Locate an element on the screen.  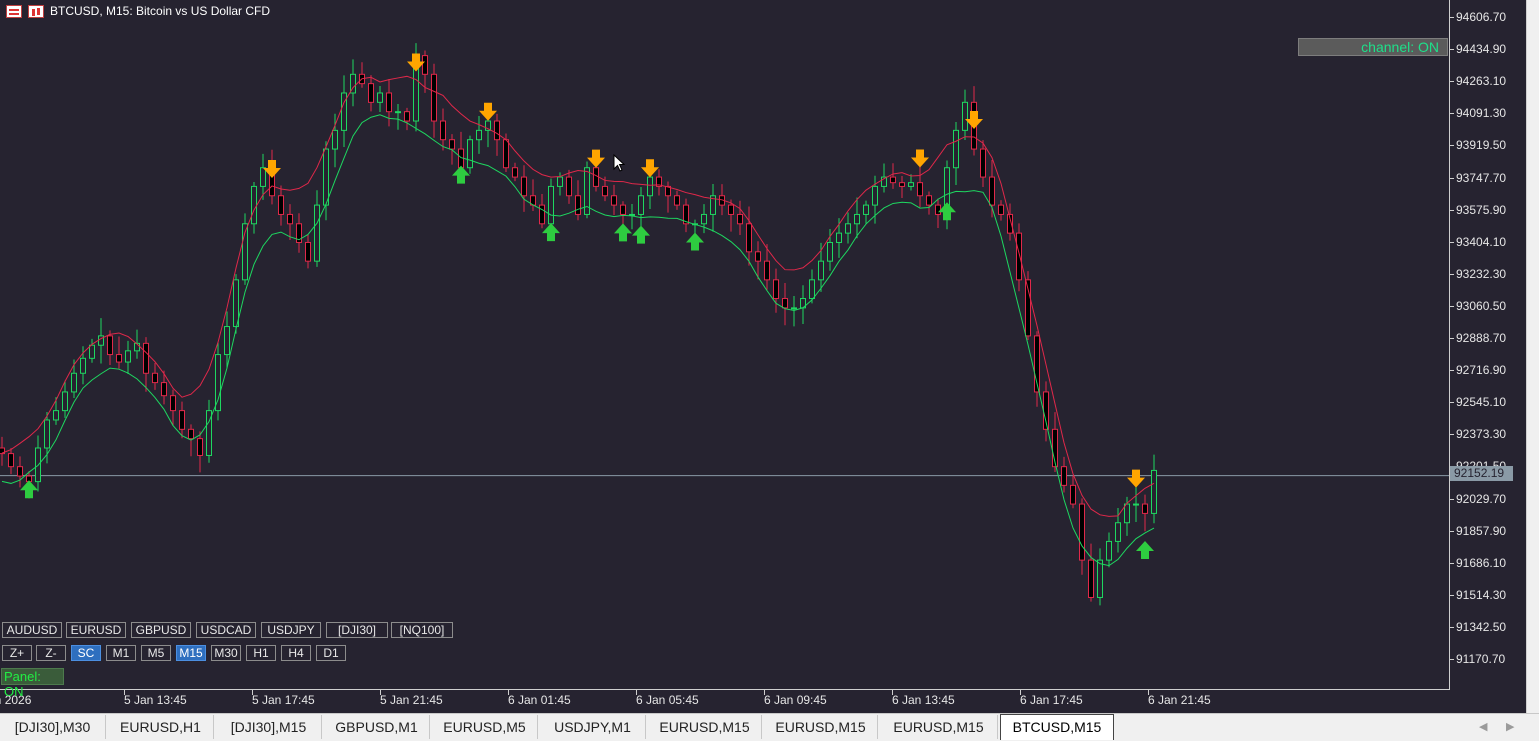
symbol-button-eurusd: EURUSD is located at coordinates (96, 630).